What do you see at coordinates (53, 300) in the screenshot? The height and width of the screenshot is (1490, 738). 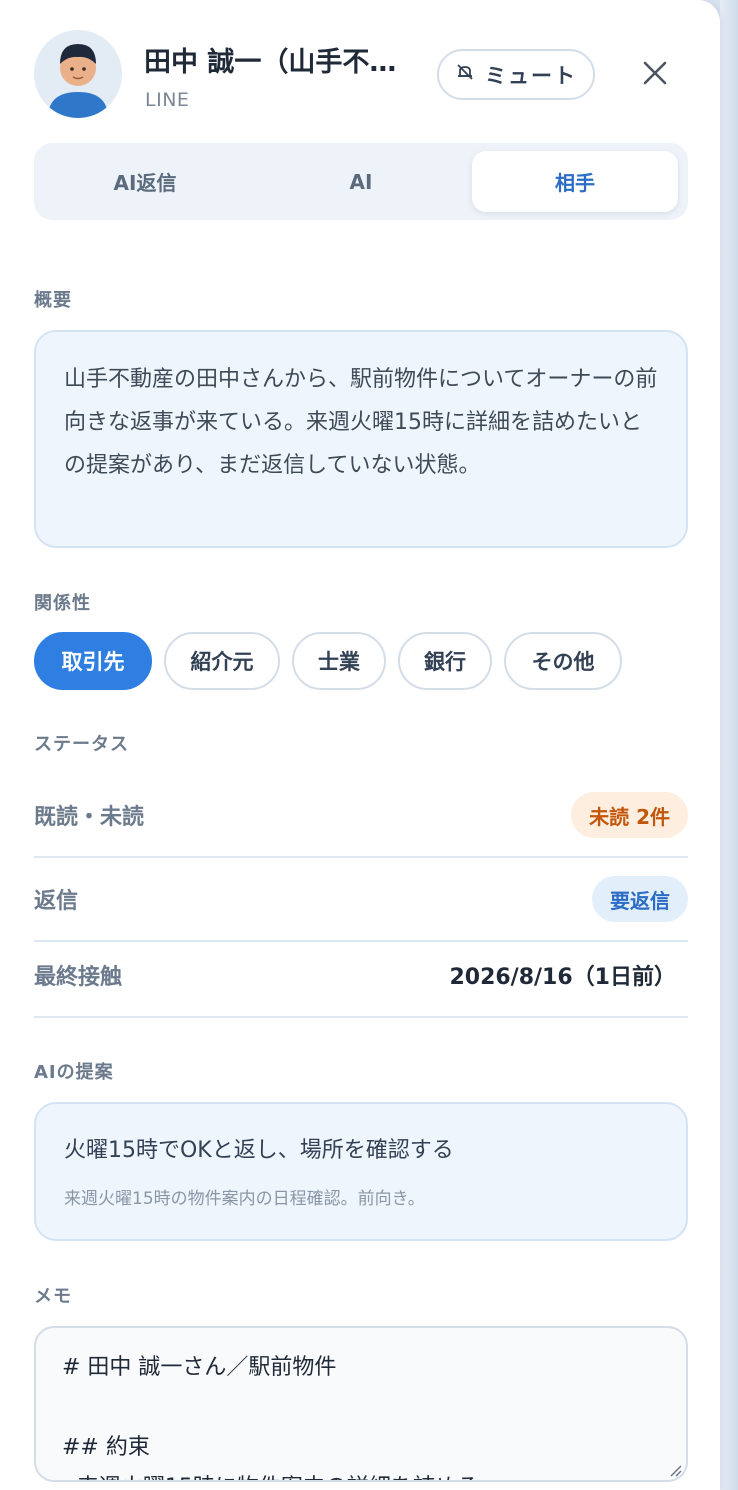 I see `summary-heading: 概要` at bounding box center [53, 300].